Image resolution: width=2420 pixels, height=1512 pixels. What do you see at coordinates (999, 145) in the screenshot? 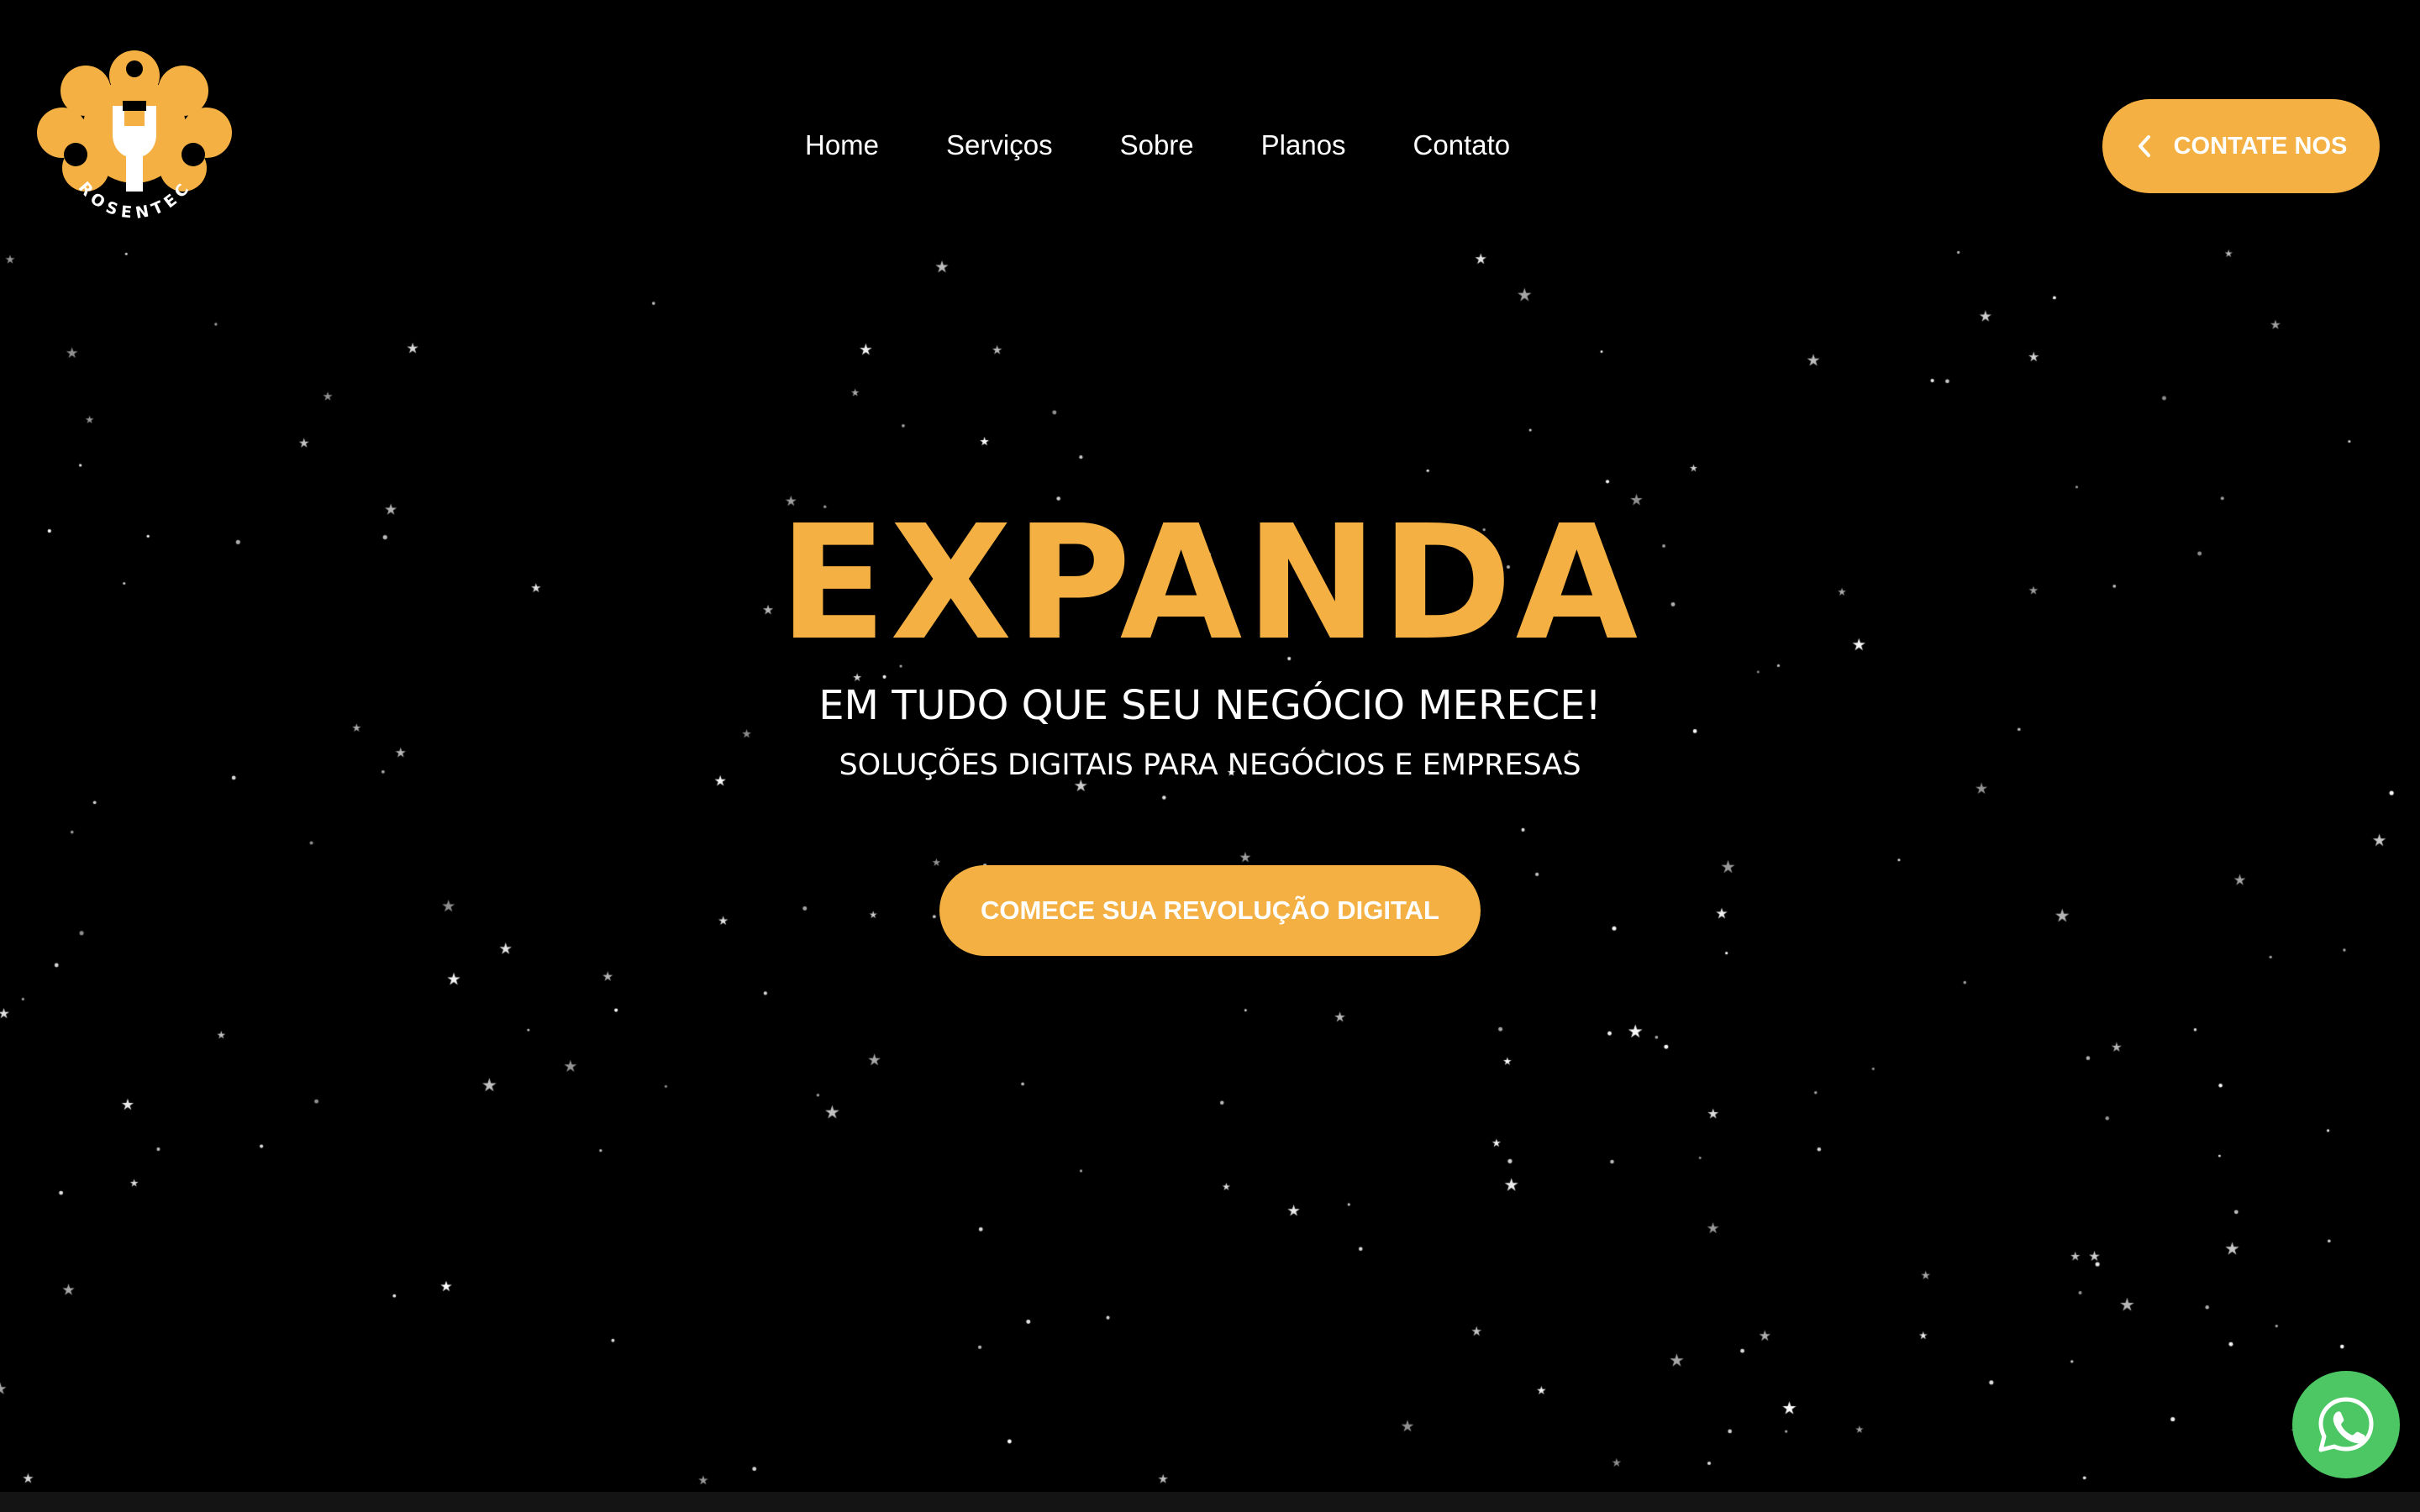
I see `nav-item-servicos: Serviços` at bounding box center [999, 145].